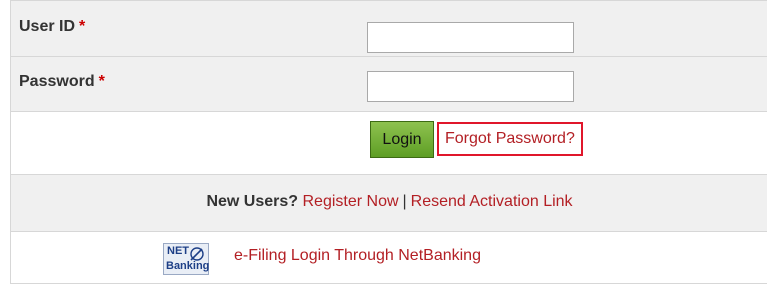 This screenshot has width=767, height=287. I want to click on user-id-label: User ID *, so click(52, 27).